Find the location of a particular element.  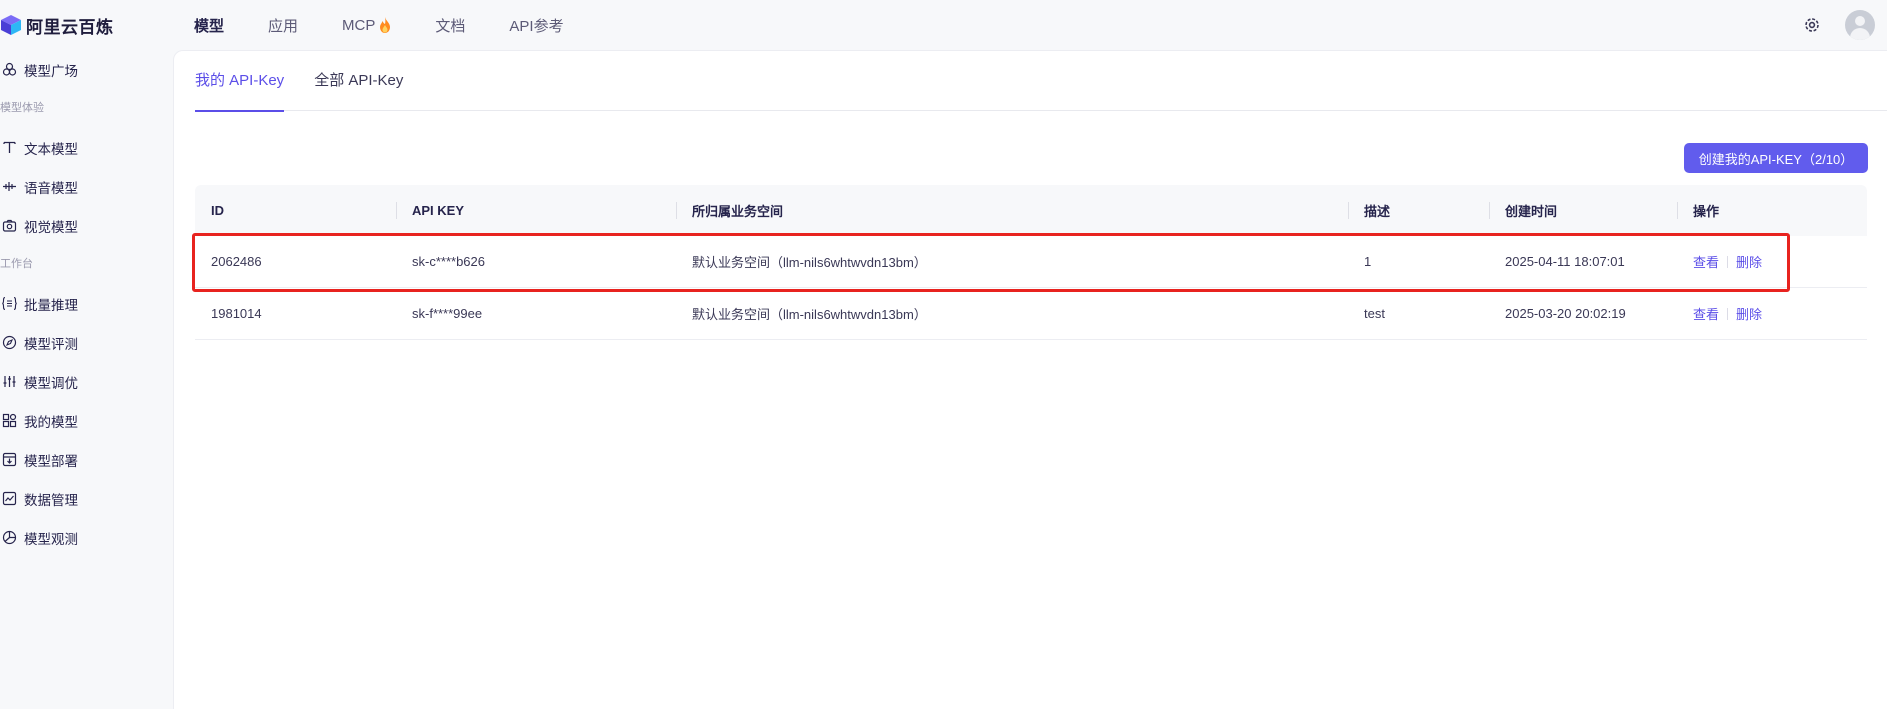

sidebar-item-data-management: 数据管理 is located at coordinates (86, 498).